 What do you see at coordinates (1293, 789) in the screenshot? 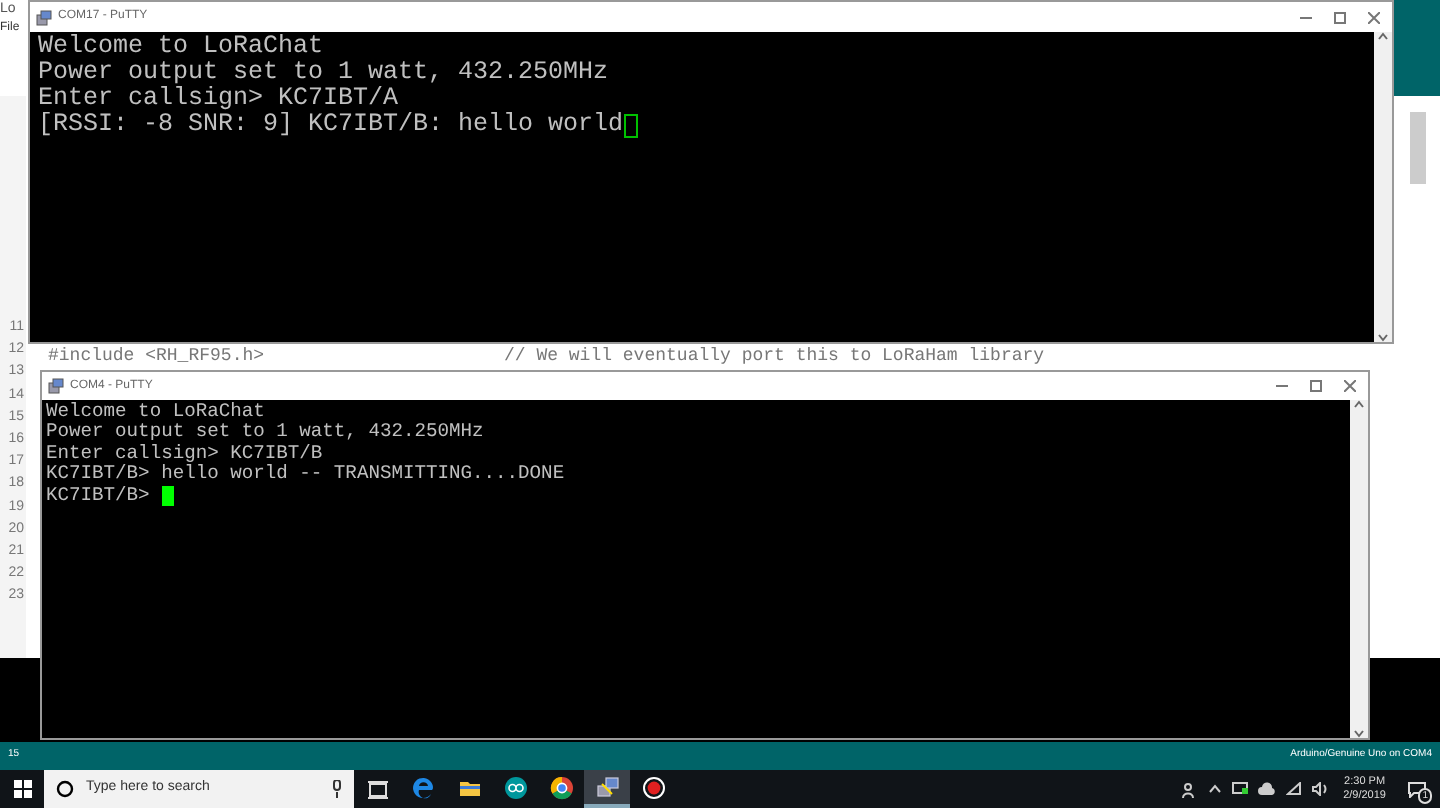
I see `wifi-icon` at bounding box center [1293, 789].